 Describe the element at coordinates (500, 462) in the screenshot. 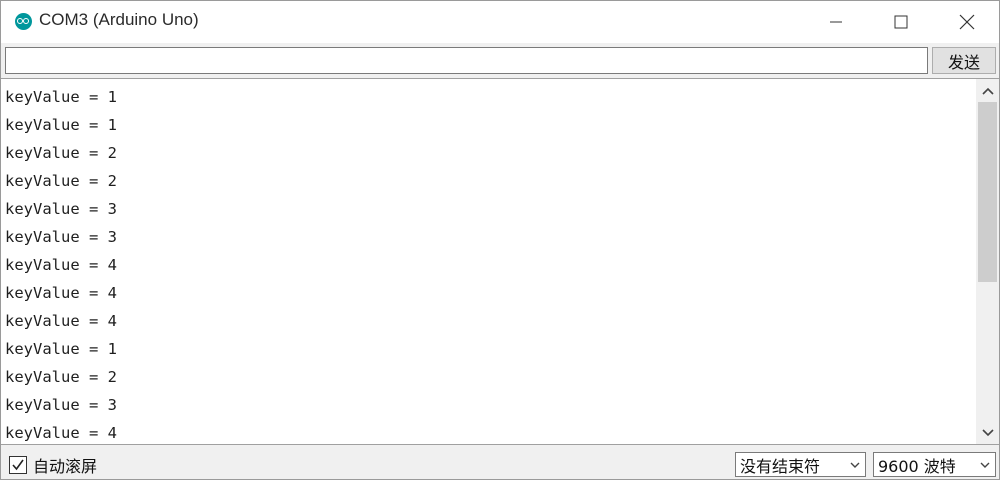

I see `status-bar: 自动滚屏 没有结束符 9600 波特` at that location.